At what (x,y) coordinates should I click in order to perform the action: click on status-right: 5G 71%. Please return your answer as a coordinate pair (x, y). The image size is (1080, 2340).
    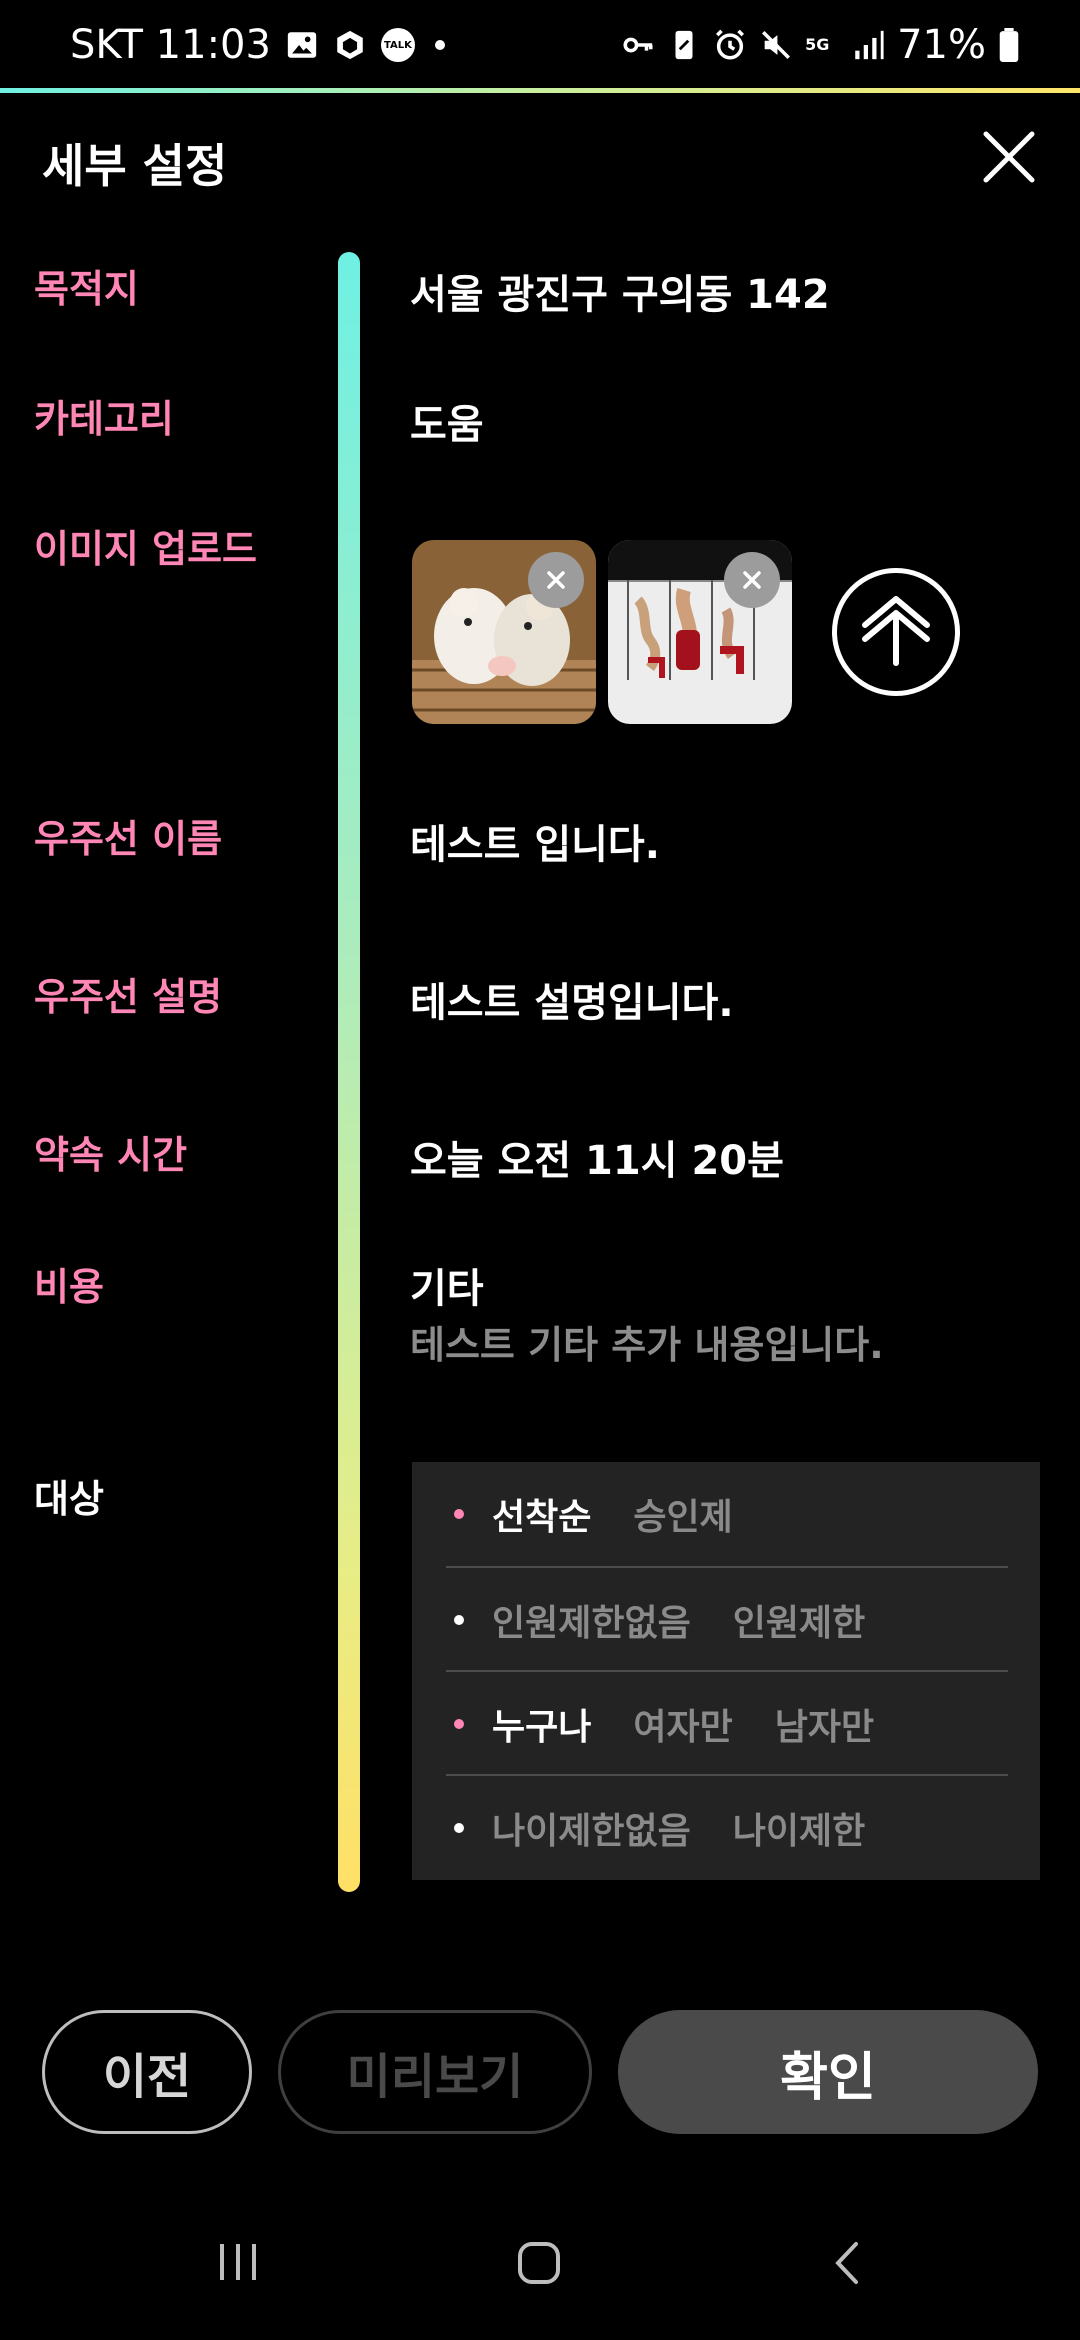
    Looking at the image, I should click on (820, 45).